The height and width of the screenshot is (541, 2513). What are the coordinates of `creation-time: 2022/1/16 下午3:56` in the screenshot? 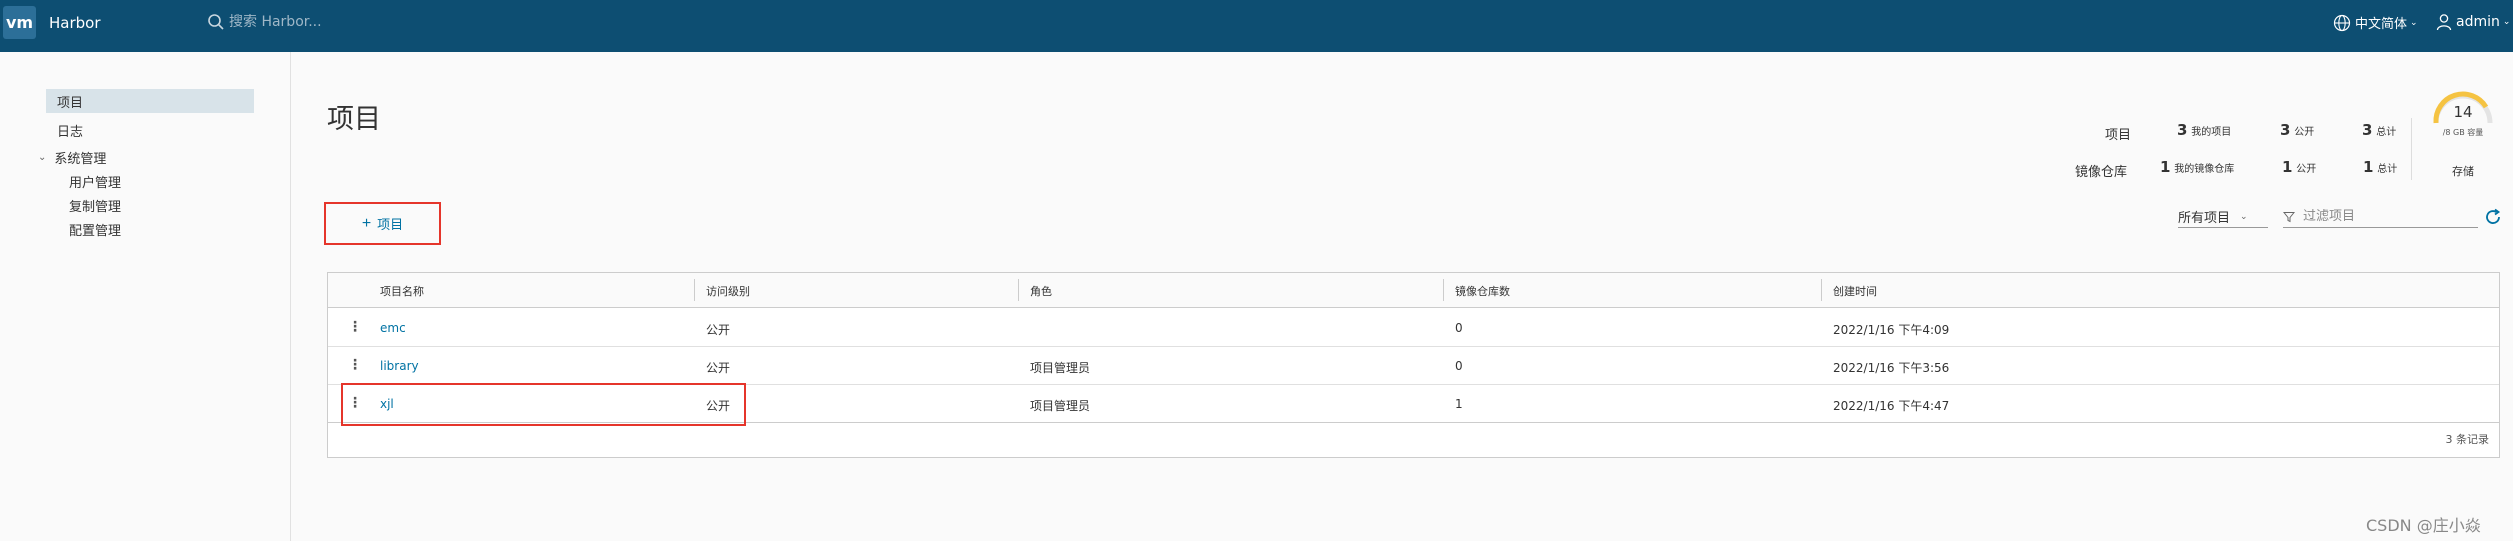 It's located at (1891, 368).